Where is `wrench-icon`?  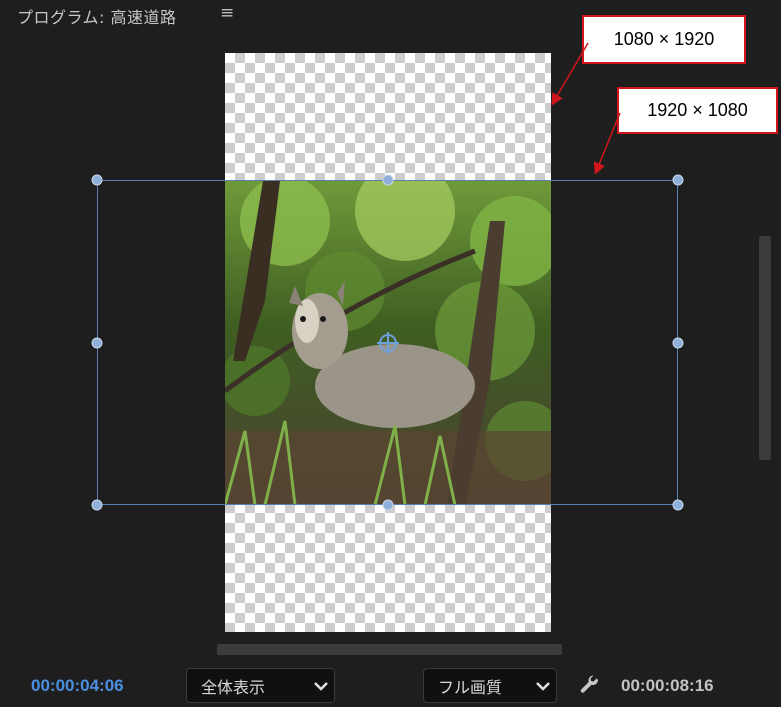 wrench-icon is located at coordinates (590, 686).